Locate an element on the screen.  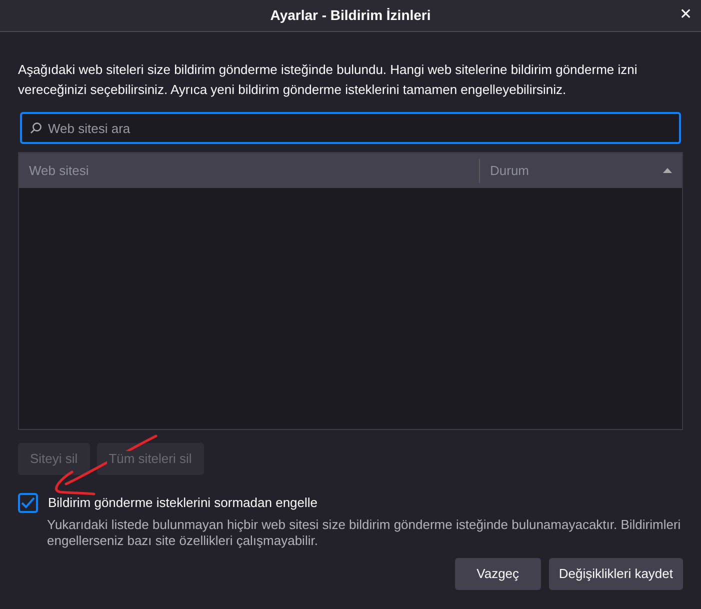
save-button: Değişiklikleri kaydet is located at coordinates (615, 574).